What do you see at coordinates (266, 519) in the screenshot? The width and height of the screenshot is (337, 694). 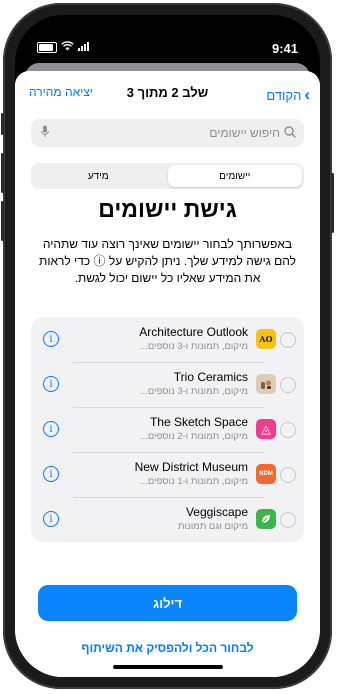 I see `veggiscape-icon` at bounding box center [266, 519].